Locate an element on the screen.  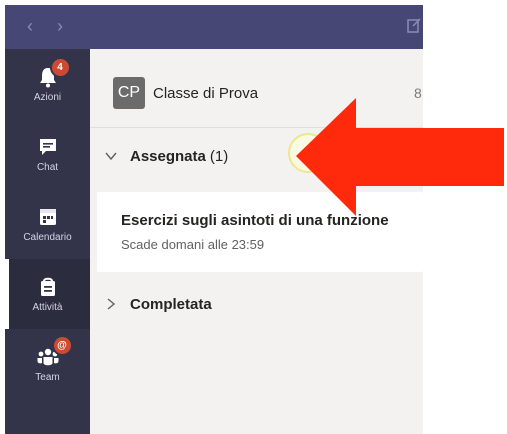
app-rail: 4 Azioni Chat Calendario Attività @ Team is located at coordinates (47, 241).